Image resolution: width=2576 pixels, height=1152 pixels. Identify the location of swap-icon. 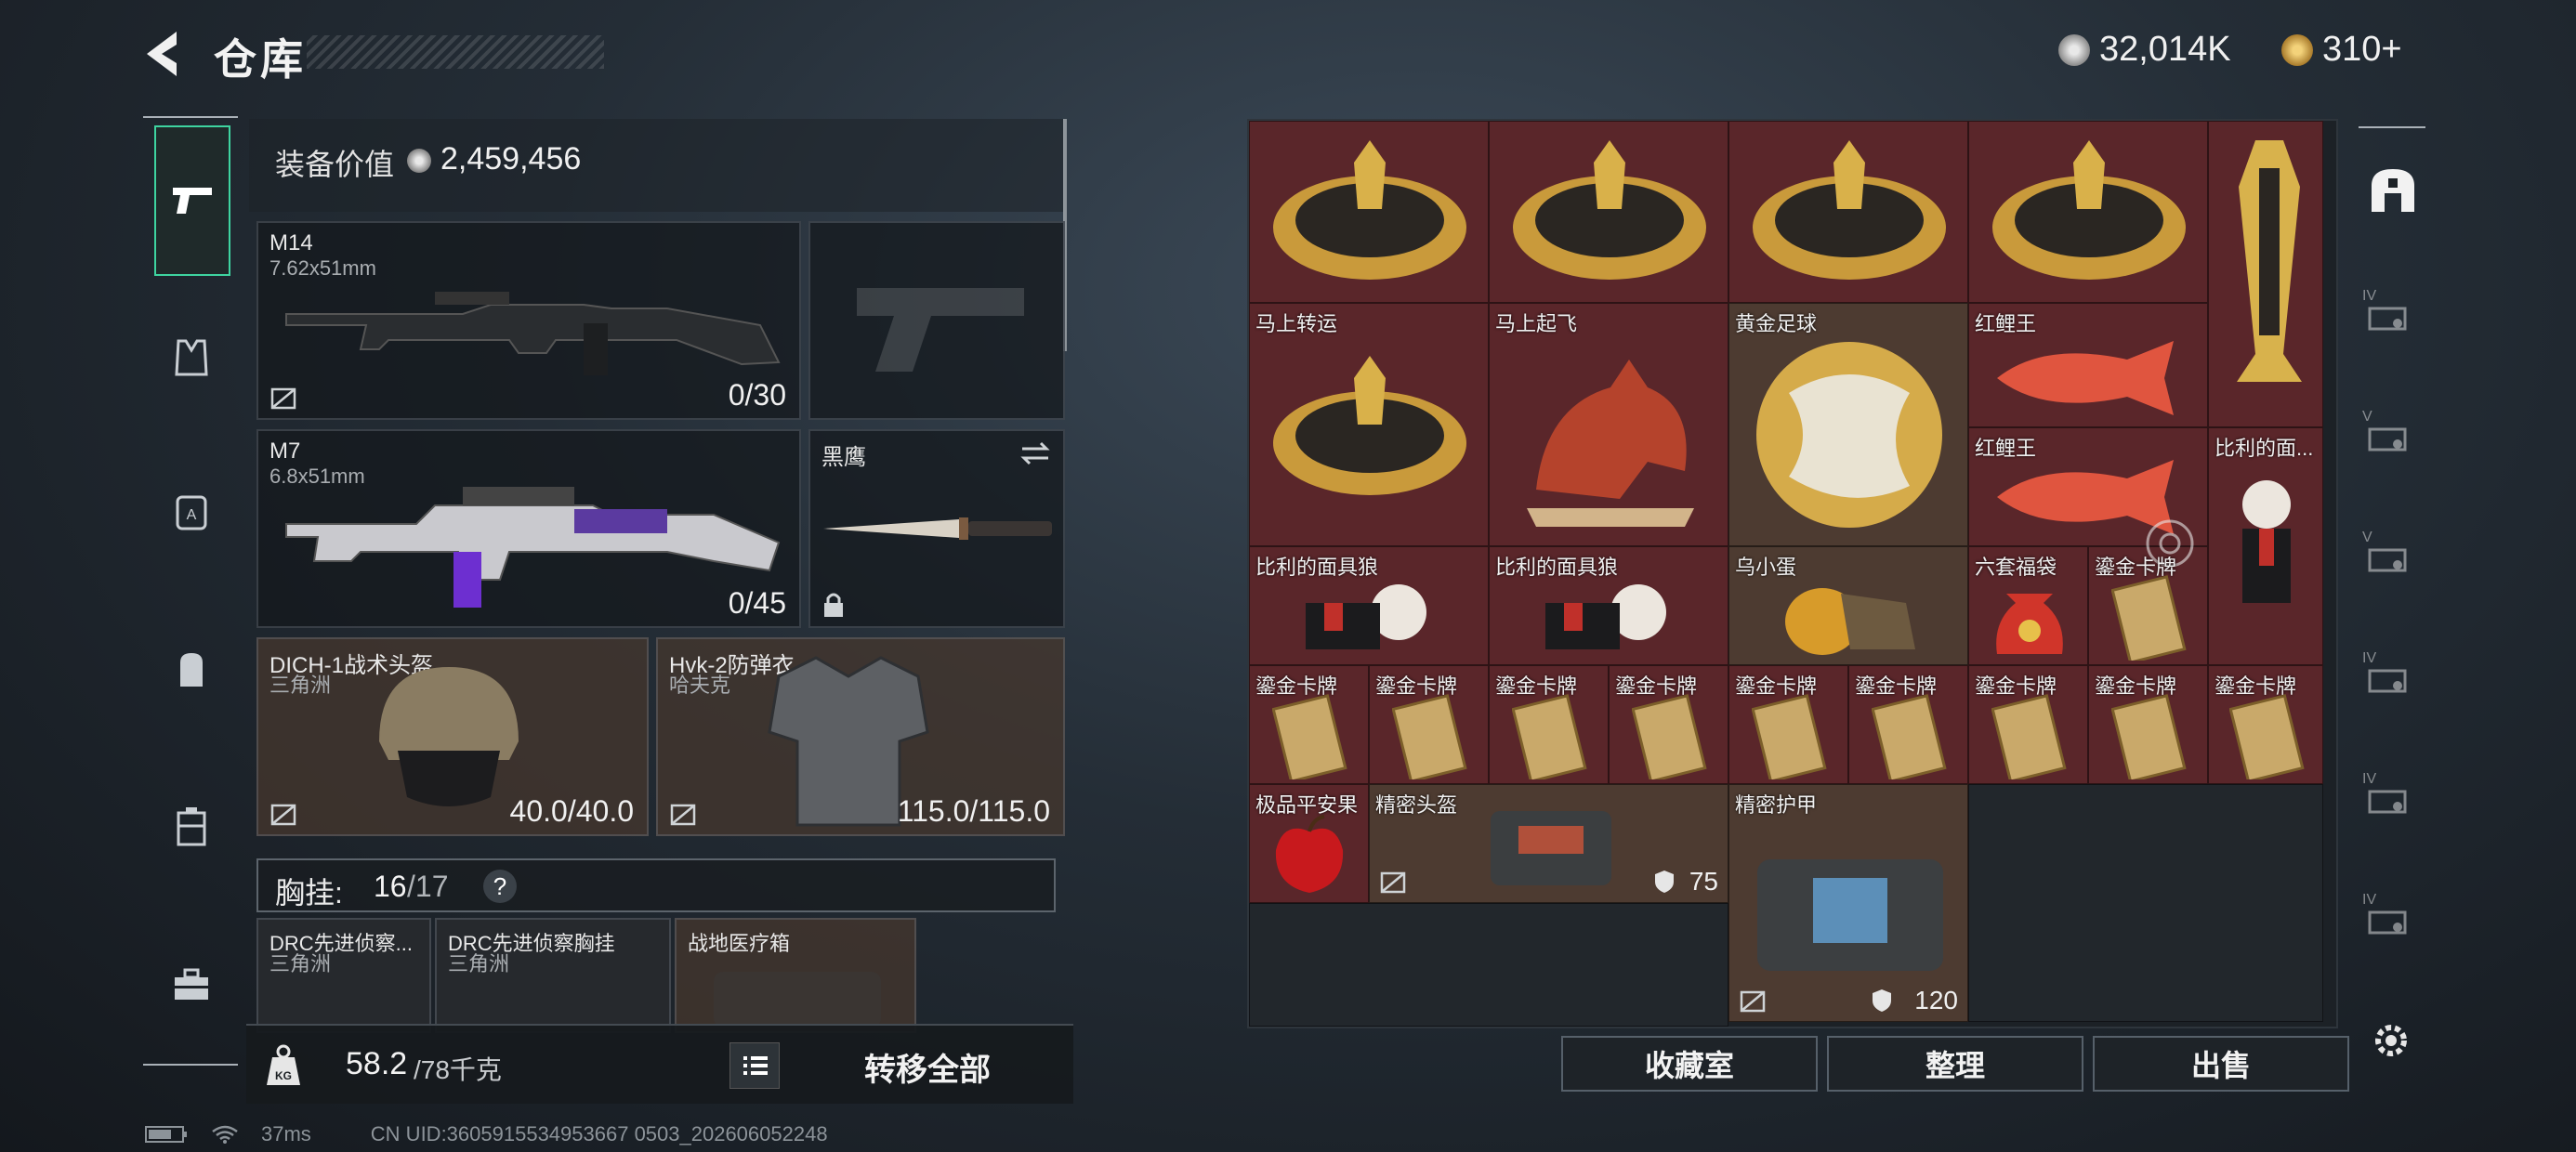
(1035, 453).